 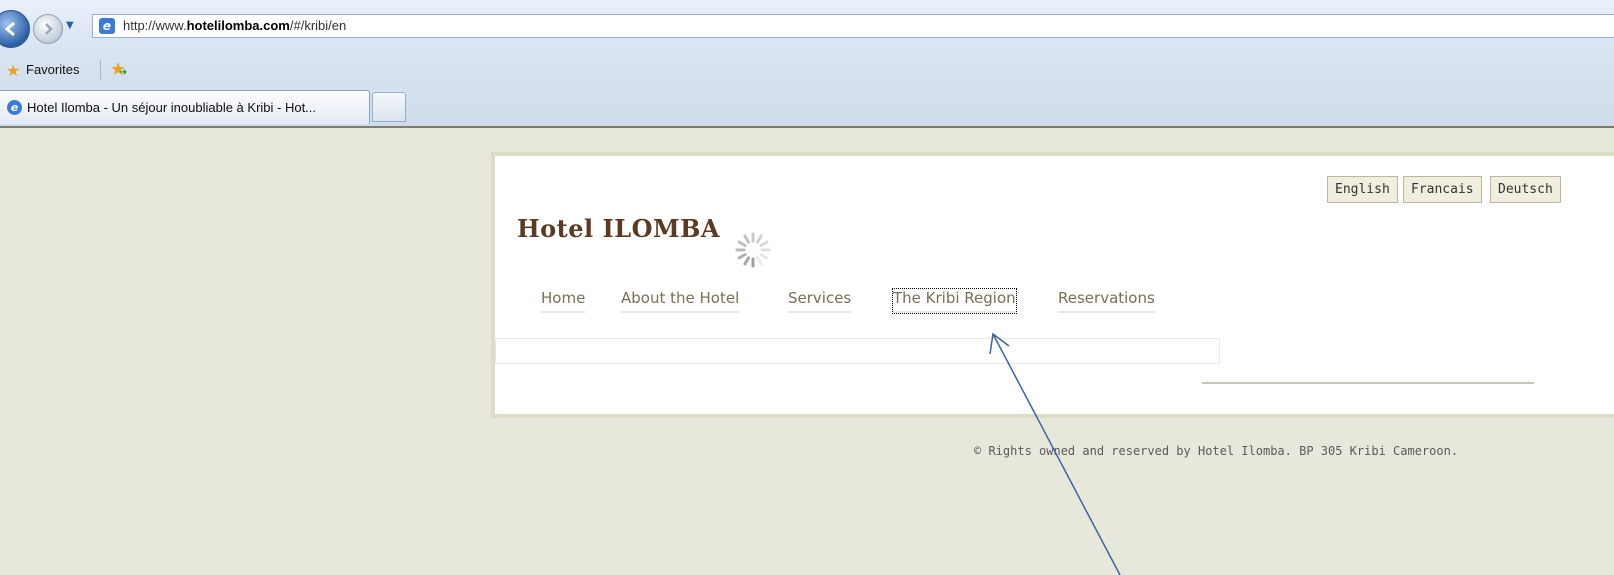 I want to click on lang-francais-button: Francais, so click(x=1442, y=189).